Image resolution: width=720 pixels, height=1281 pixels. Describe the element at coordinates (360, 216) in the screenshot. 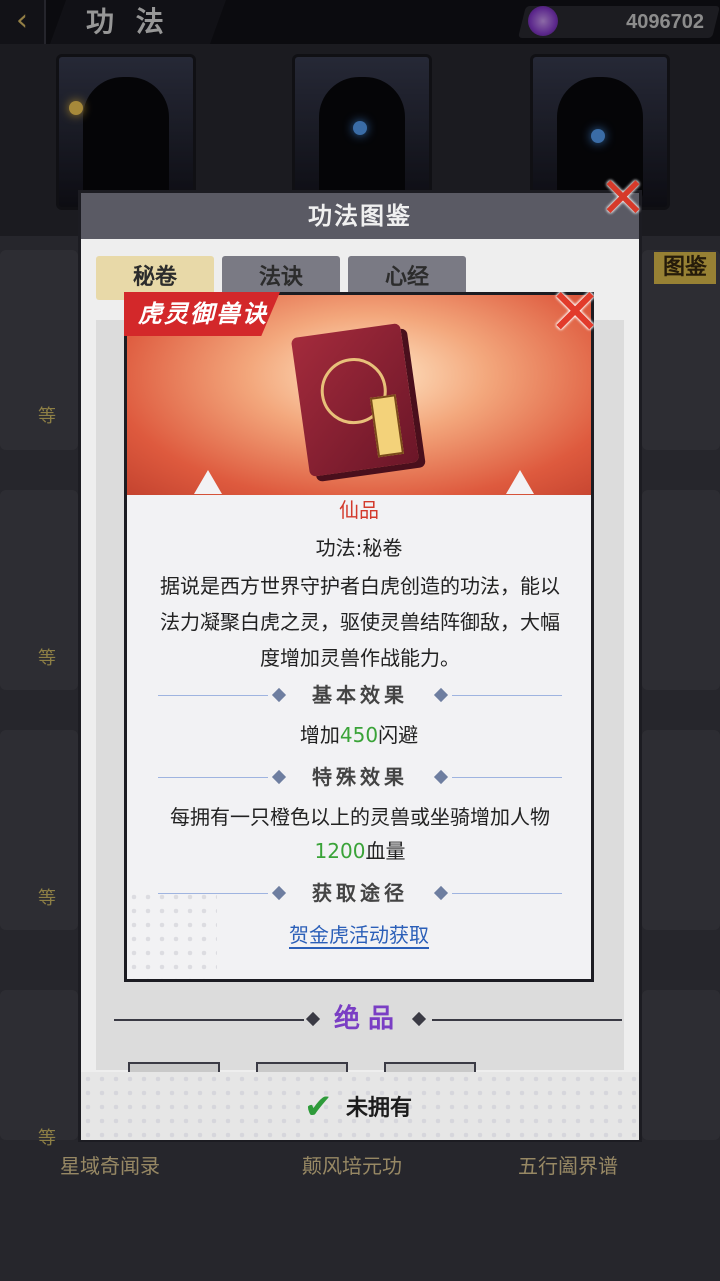

I see `dialog-title: 功法图鉴` at that location.